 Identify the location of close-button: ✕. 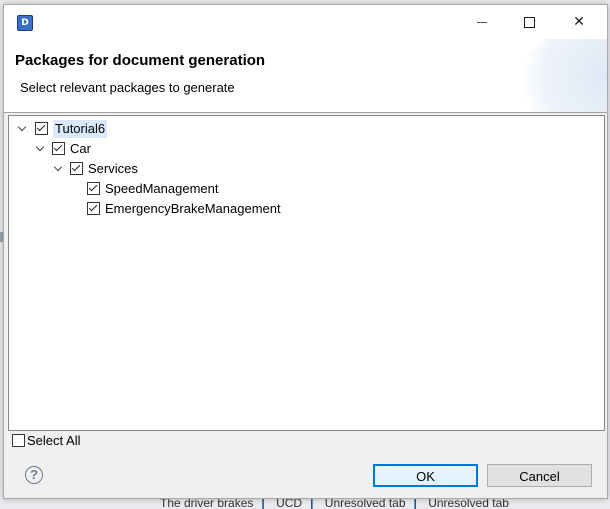
(579, 22).